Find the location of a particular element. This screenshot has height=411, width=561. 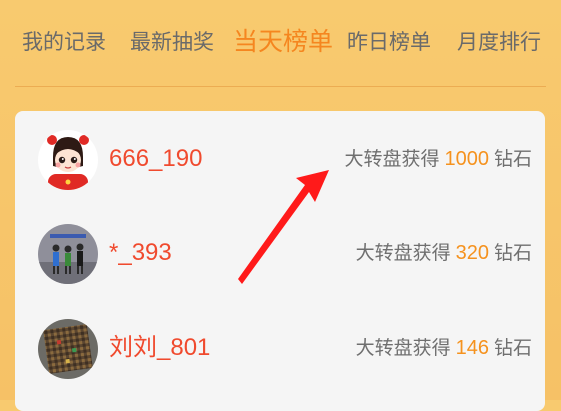

prize-info: 大转盘获得 320 钻石 is located at coordinates (444, 253).